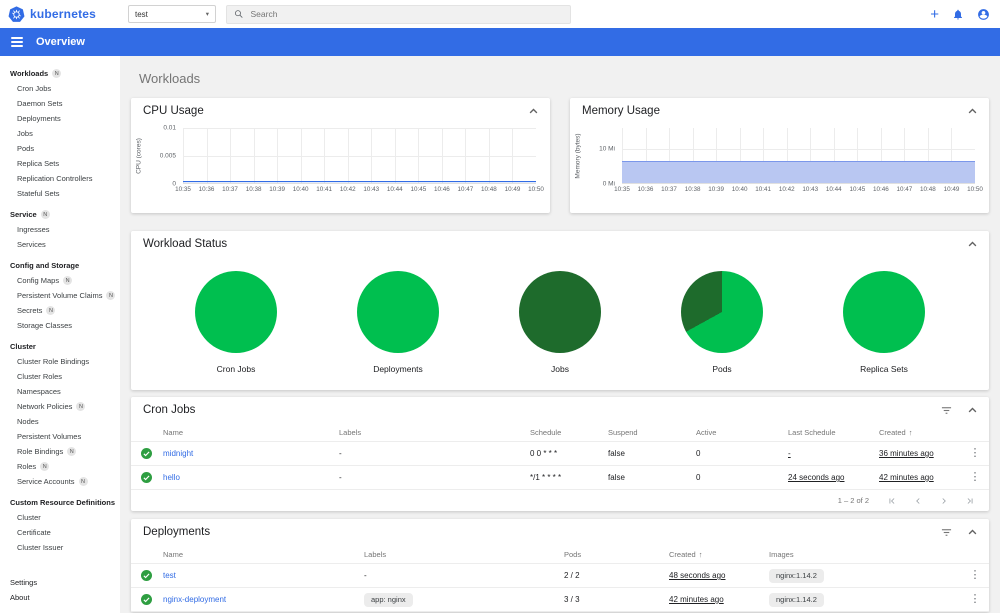 This screenshot has height=613, width=1000. What do you see at coordinates (60, 436) in the screenshot?
I see `sidebar-item-persistent-volumes: Persistent Volumes` at bounding box center [60, 436].